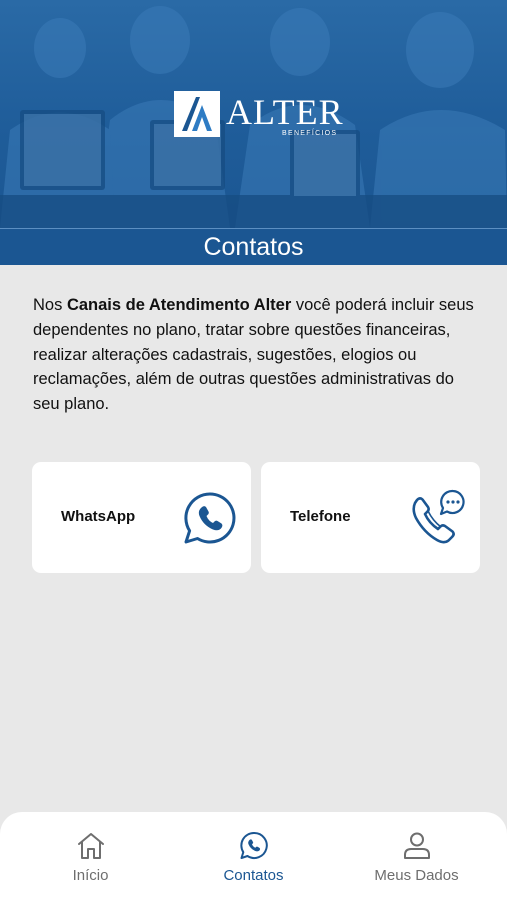  Describe the element at coordinates (197, 114) in the screenshot. I see `alter-logo-mark` at that location.